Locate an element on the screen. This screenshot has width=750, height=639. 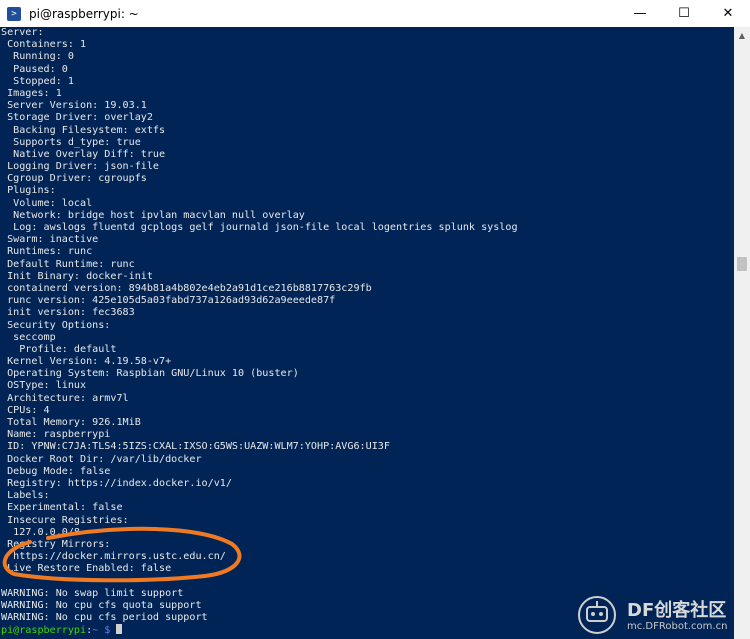
terminal-line: Docker Root Dir: /var/lib/docker is located at coordinates (101, 459).